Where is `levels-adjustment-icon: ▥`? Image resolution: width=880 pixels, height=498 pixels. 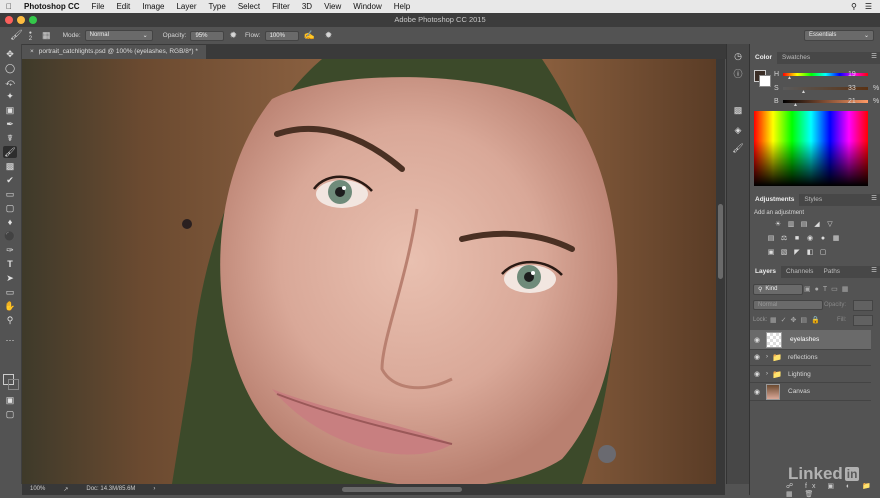 levels-adjustment-icon: ▥ is located at coordinates (791, 225).